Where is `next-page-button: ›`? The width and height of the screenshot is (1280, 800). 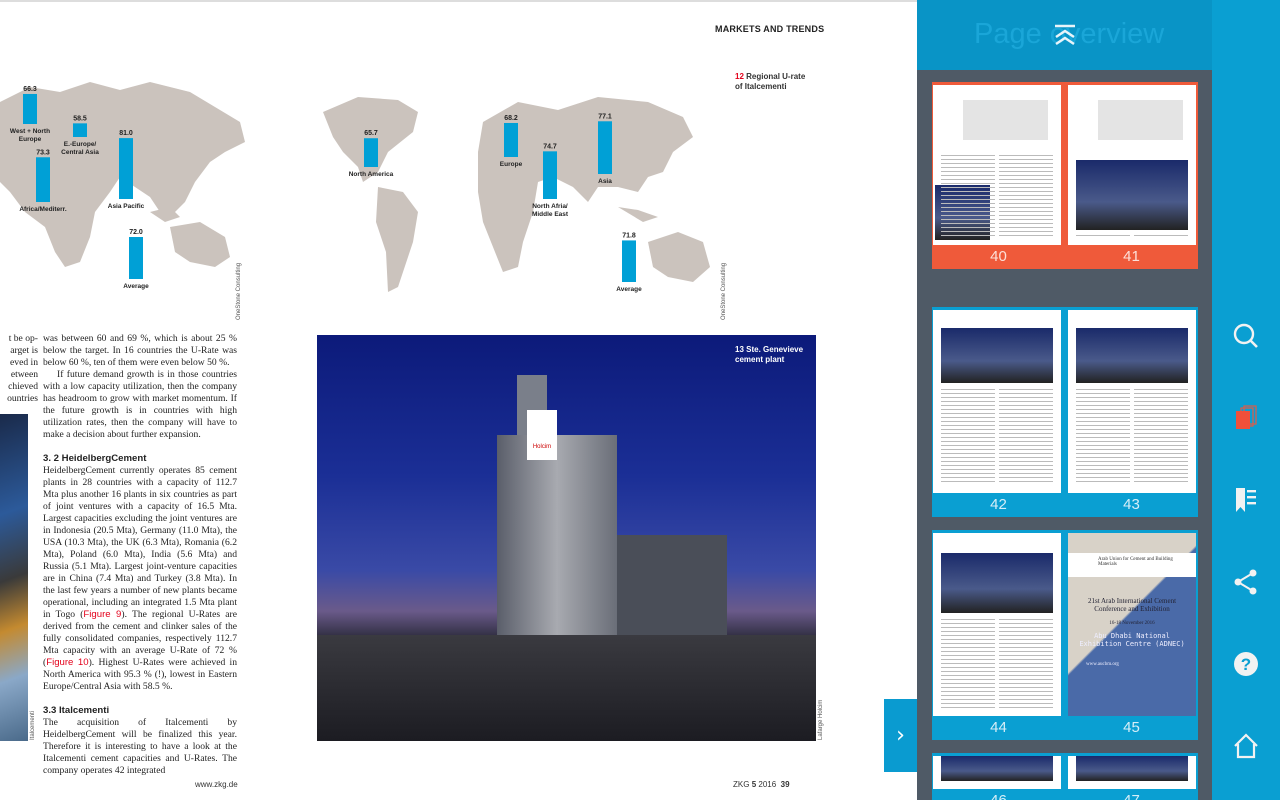 next-page-button: › is located at coordinates (900, 735).